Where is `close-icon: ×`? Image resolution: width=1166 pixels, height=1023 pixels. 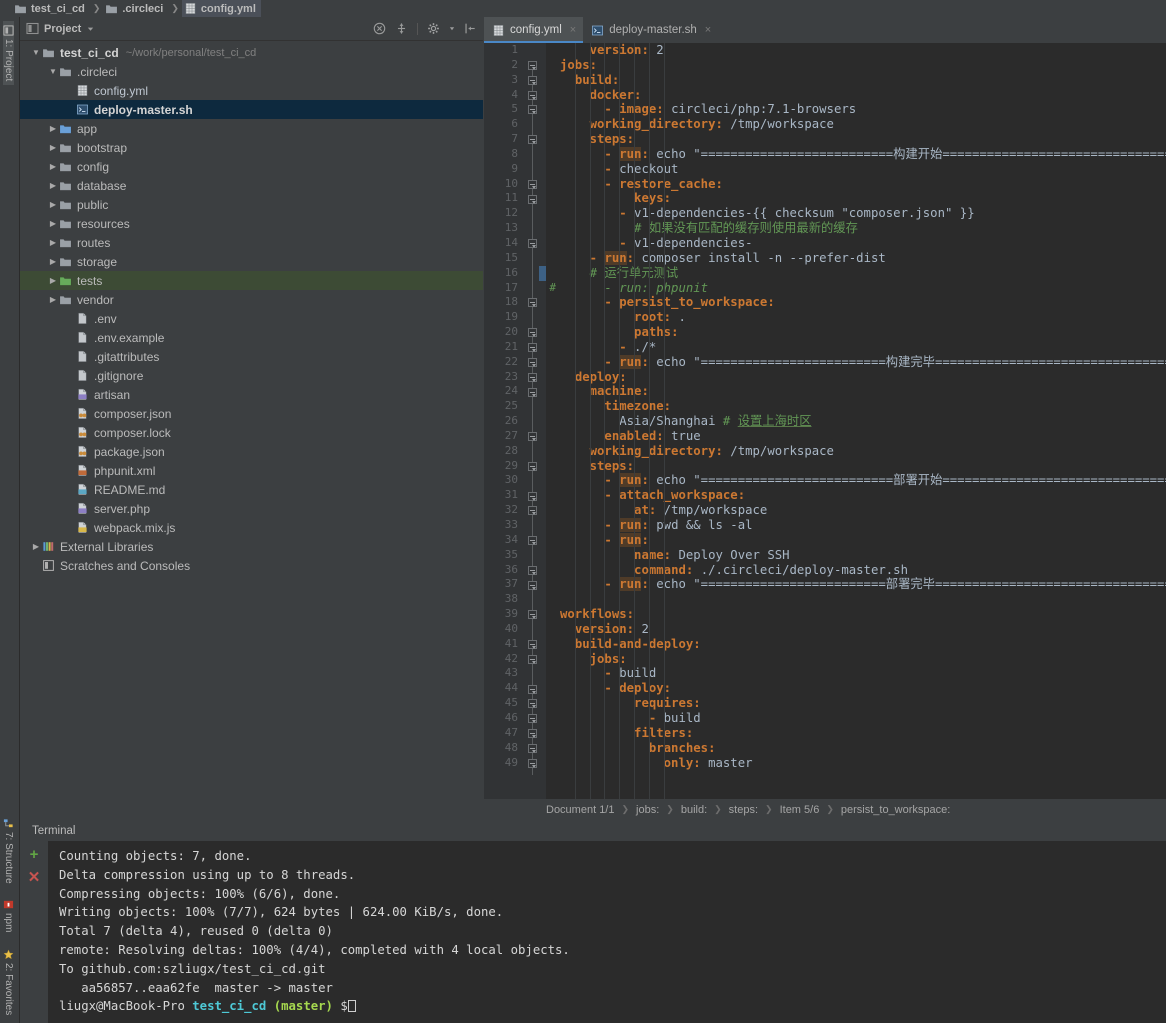
close-icon: × is located at coordinates (573, 30).